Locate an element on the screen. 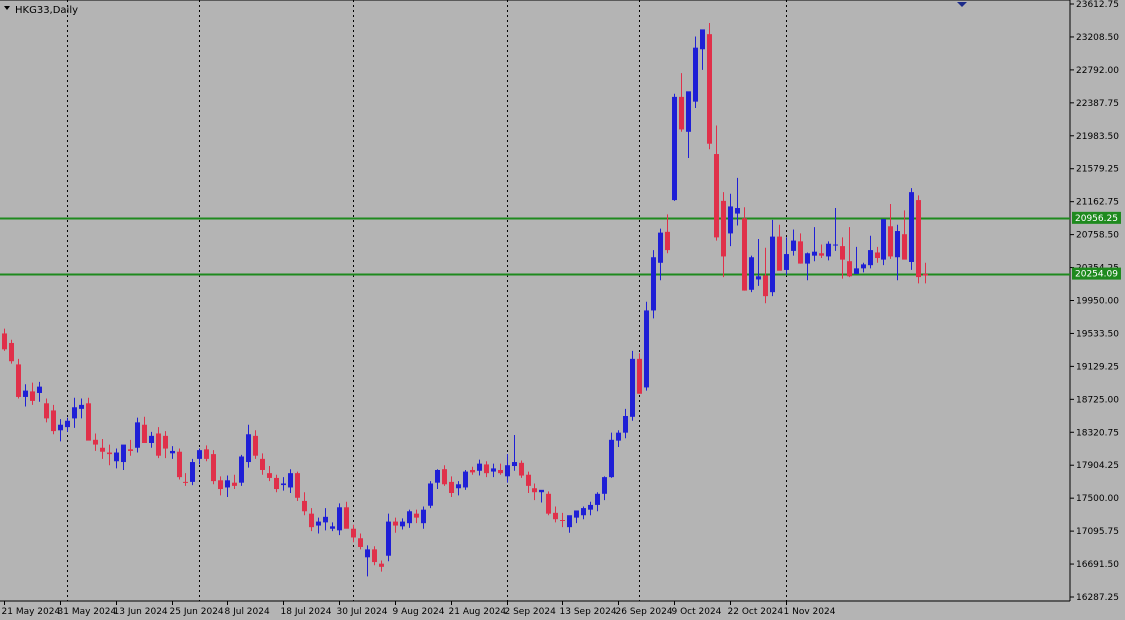 The width and height of the screenshot is (1125, 620). y-tick-label: 23612.75 is located at coordinates (1097, 5).